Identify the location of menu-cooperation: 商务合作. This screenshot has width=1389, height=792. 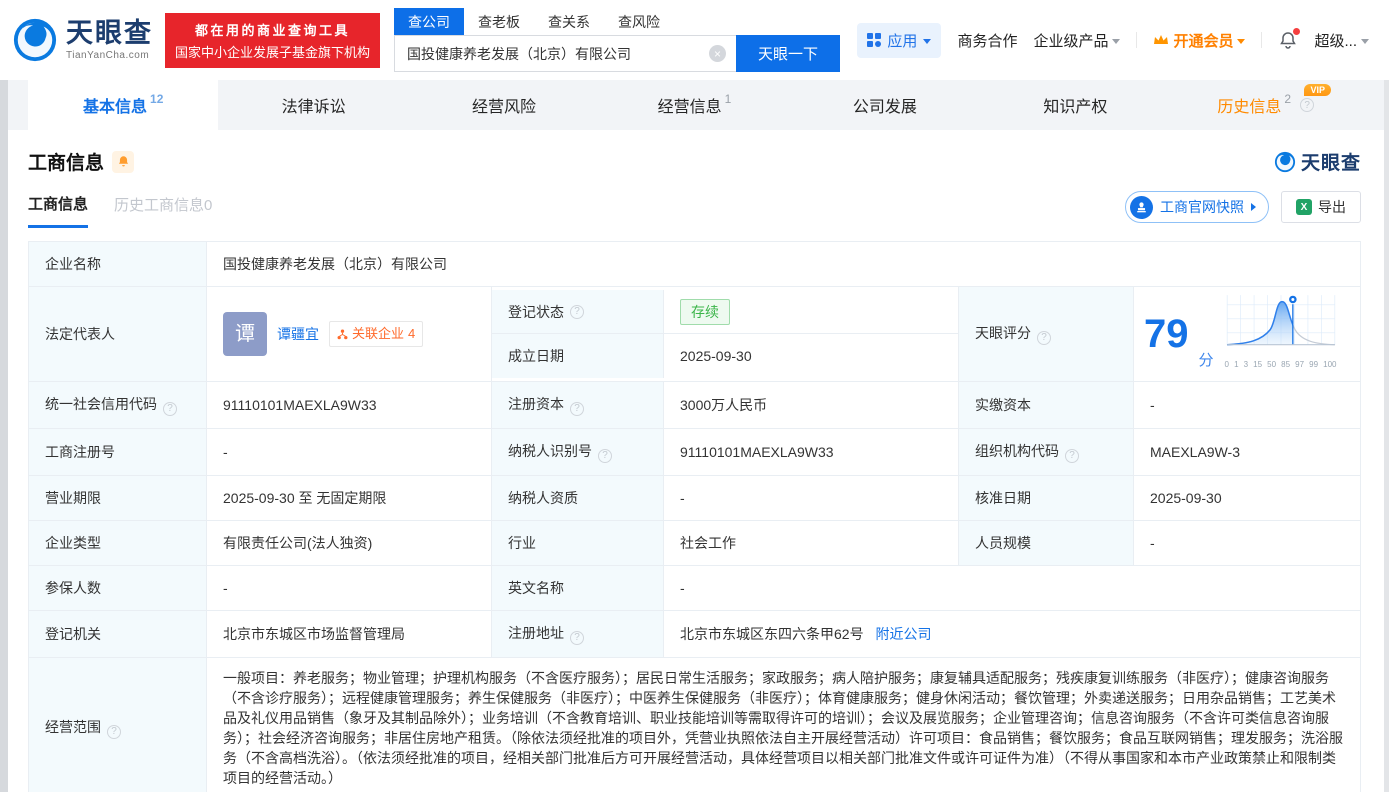
(987, 40).